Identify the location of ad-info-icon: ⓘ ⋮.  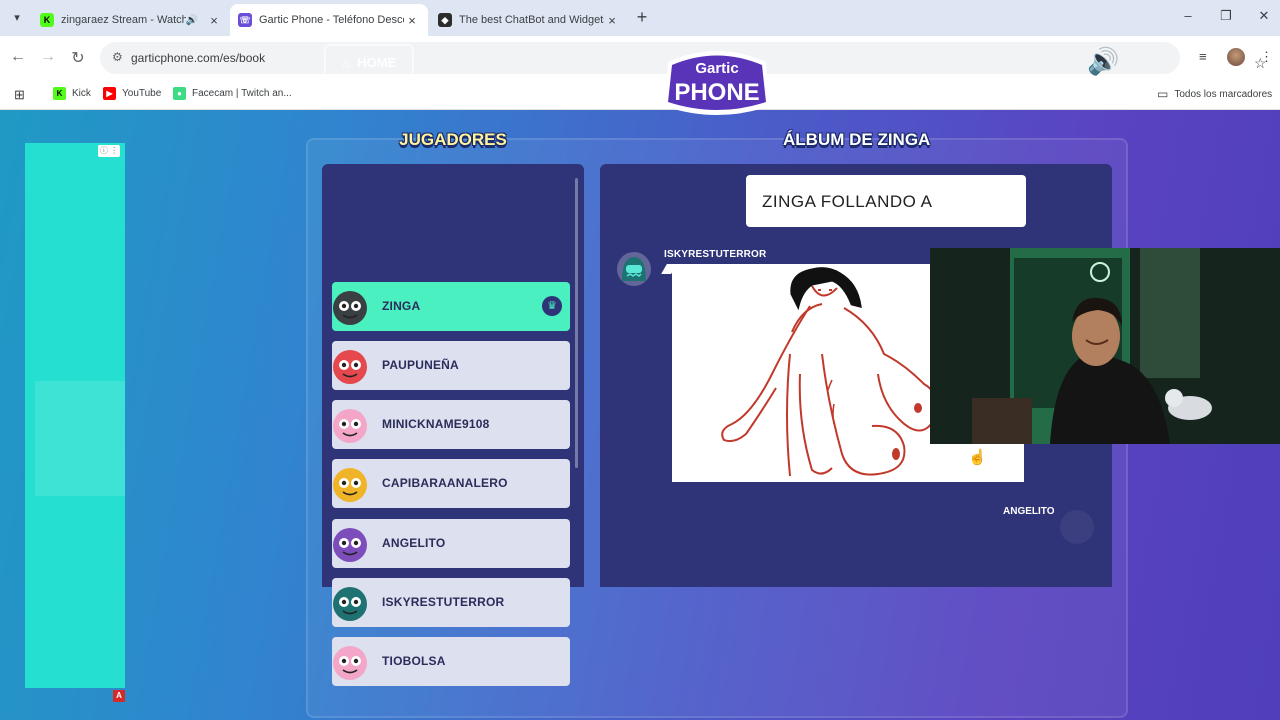
(109, 151).